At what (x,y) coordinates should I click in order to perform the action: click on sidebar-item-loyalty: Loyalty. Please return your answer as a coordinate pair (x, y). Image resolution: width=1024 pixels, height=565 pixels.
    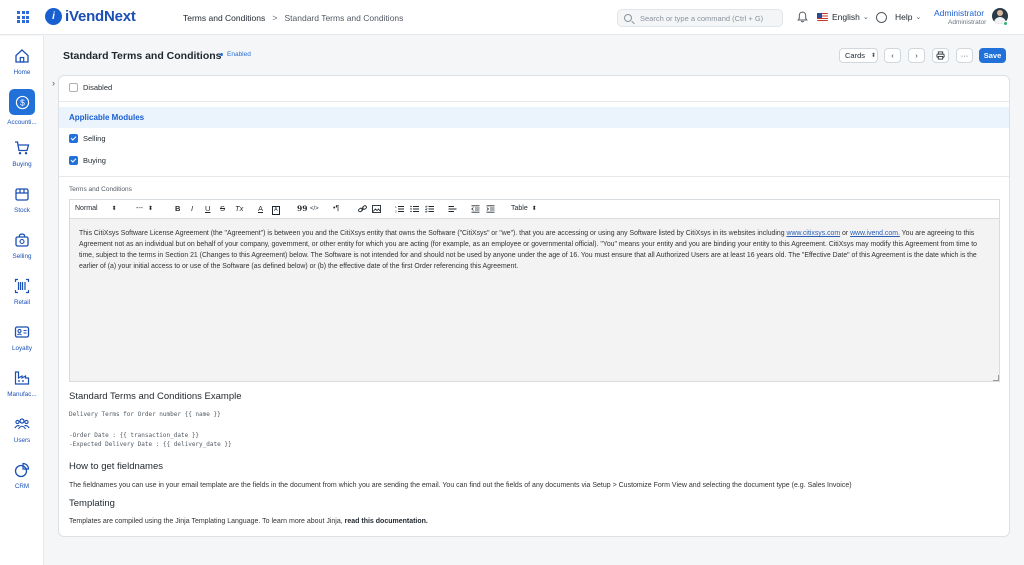
    Looking at the image, I should click on (22, 338).